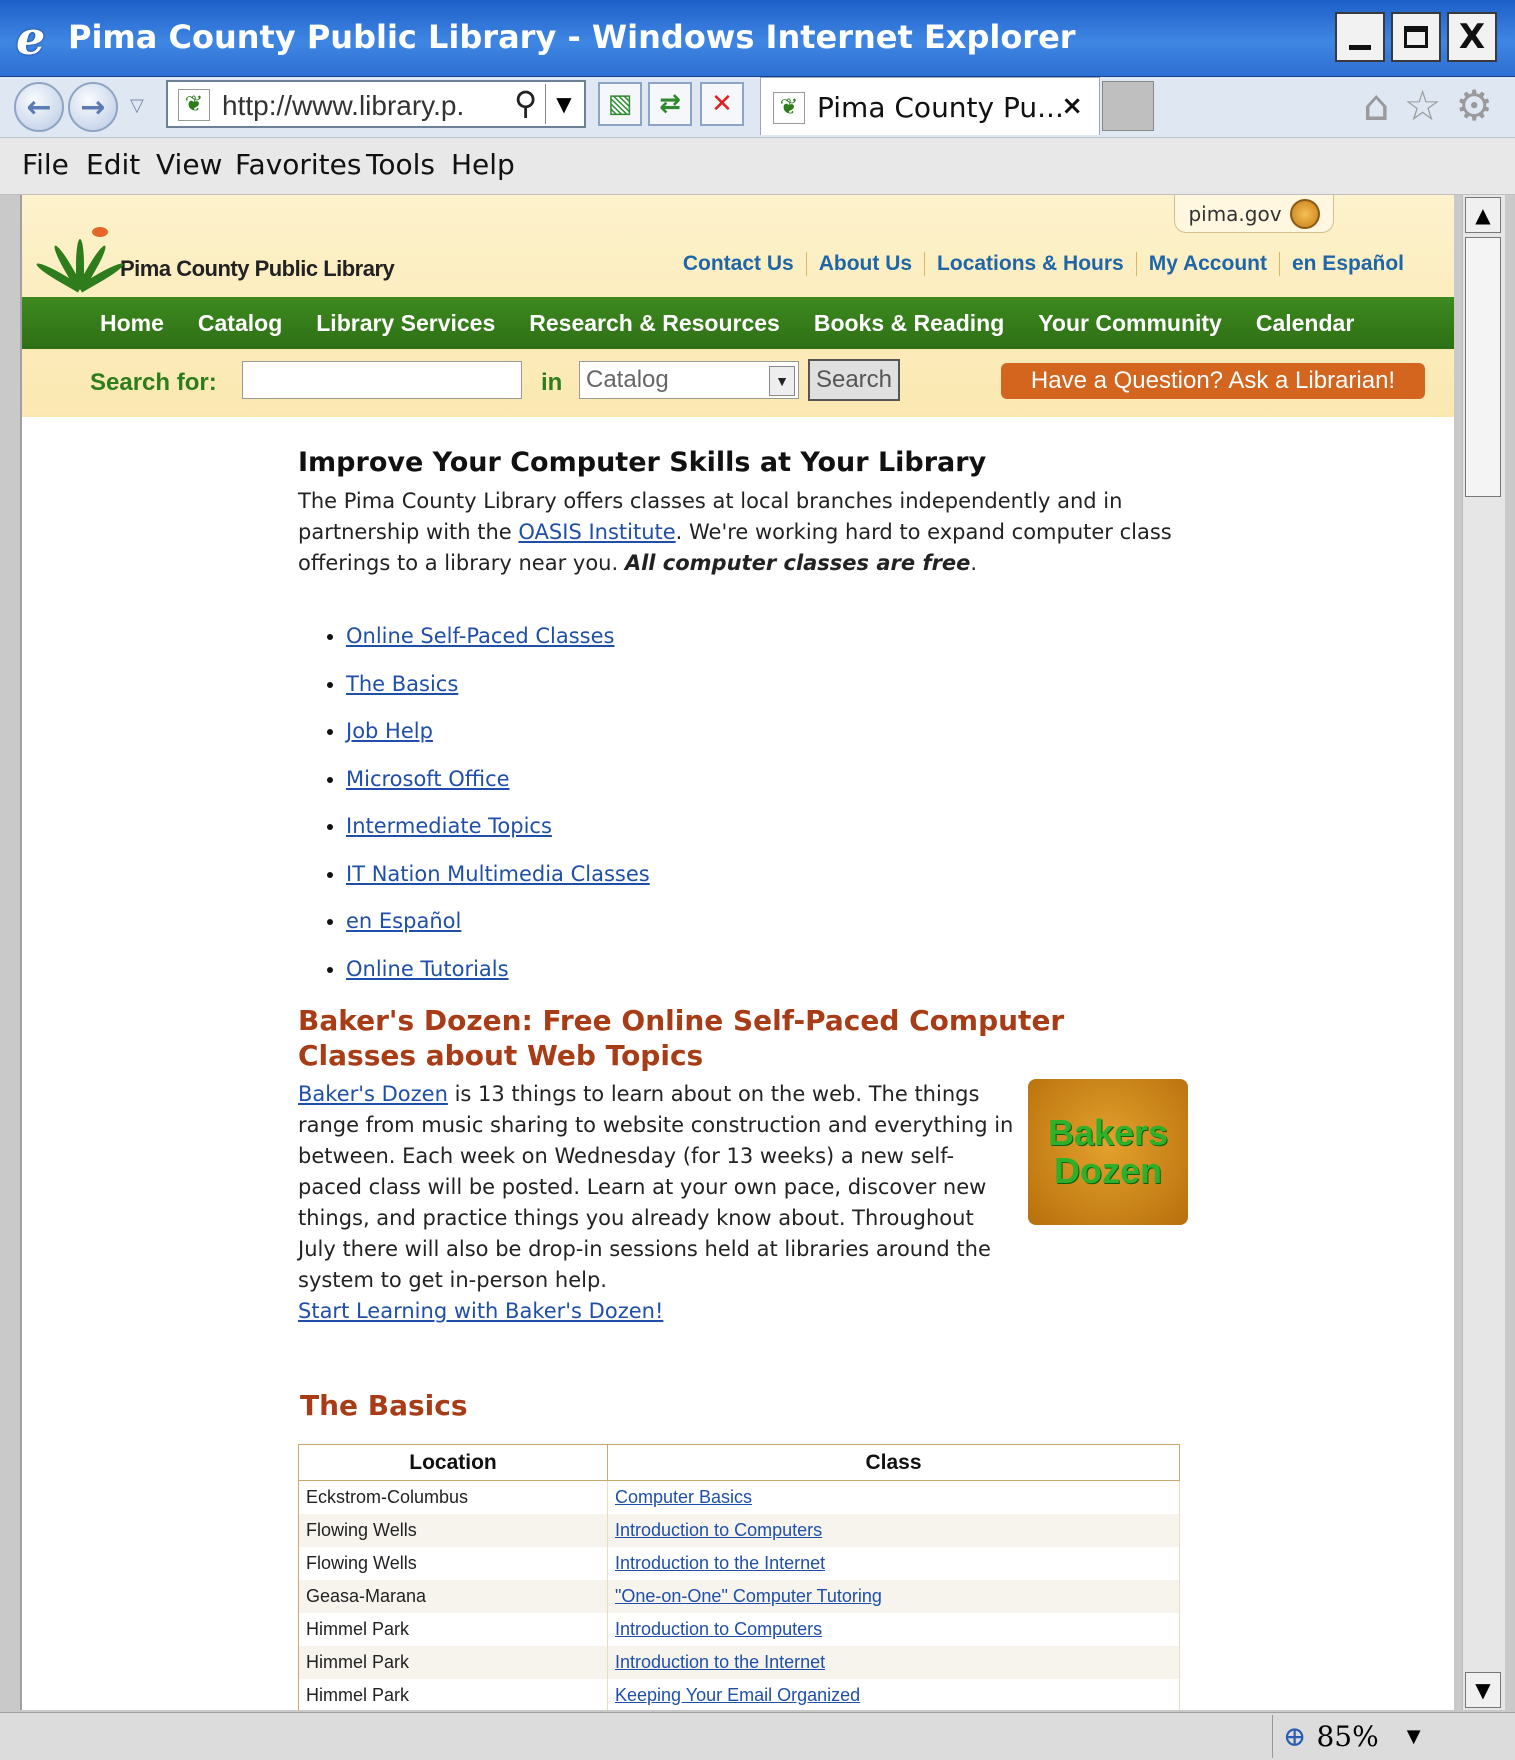 The height and width of the screenshot is (1760, 1515). I want to click on address-bar: ❦ http://www.library.p. ⚲ ▼, so click(376, 104).